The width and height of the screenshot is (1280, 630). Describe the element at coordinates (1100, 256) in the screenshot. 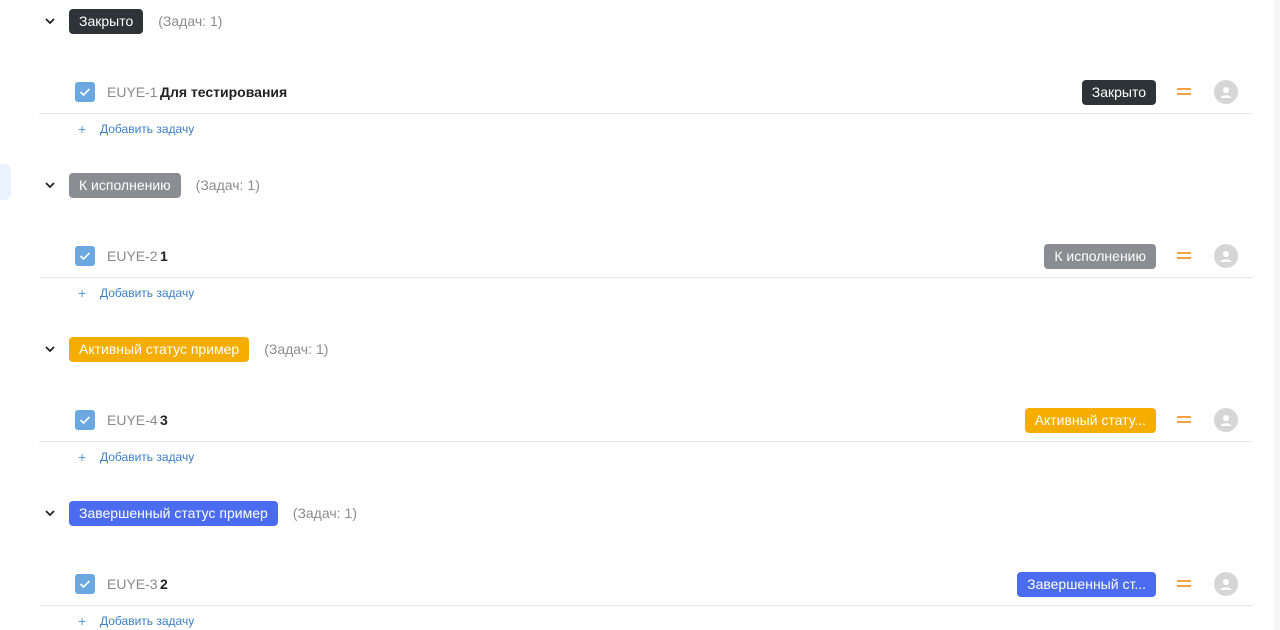

I see `task-status-badge: К исполнению` at that location.